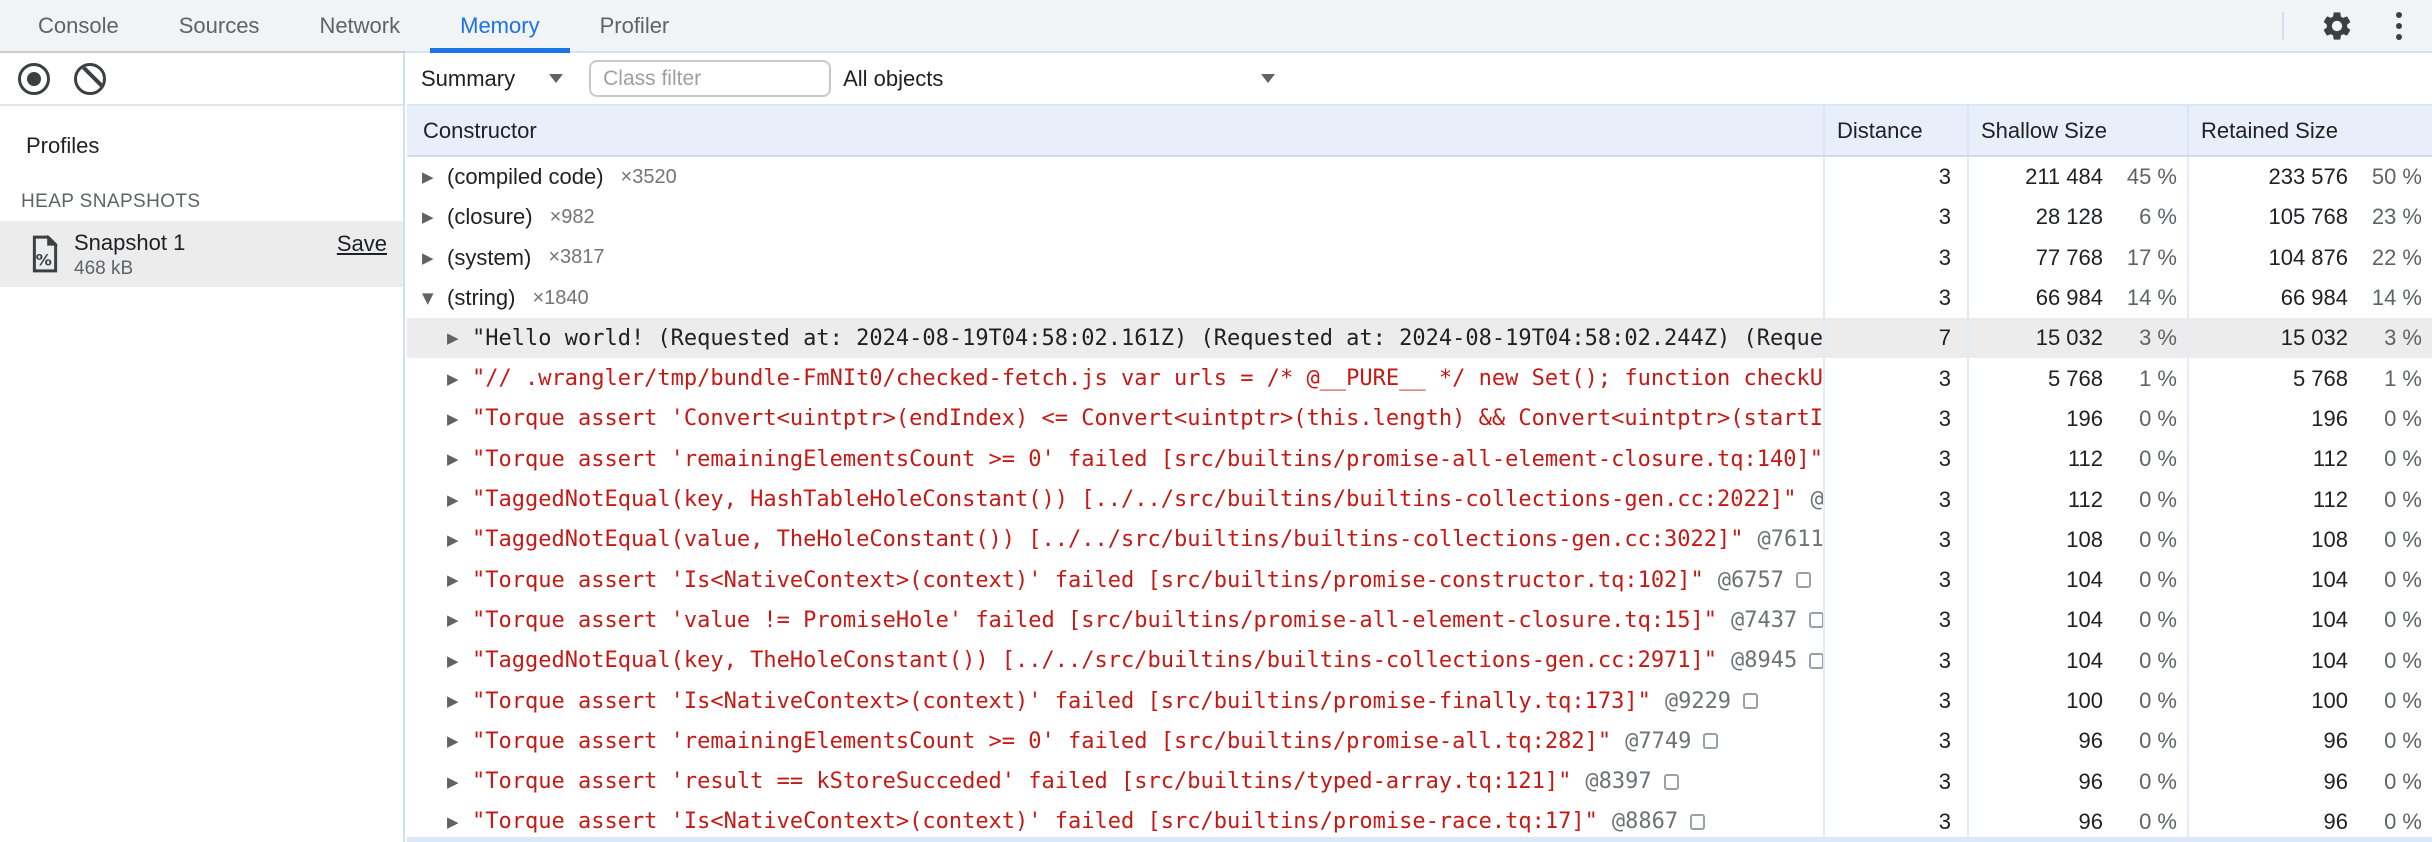 The width and height of the screenshot is (2432, 842). Describe the element at coordinates (1764, 620) in the screenshot. I see `object-id: @7437` at that location.